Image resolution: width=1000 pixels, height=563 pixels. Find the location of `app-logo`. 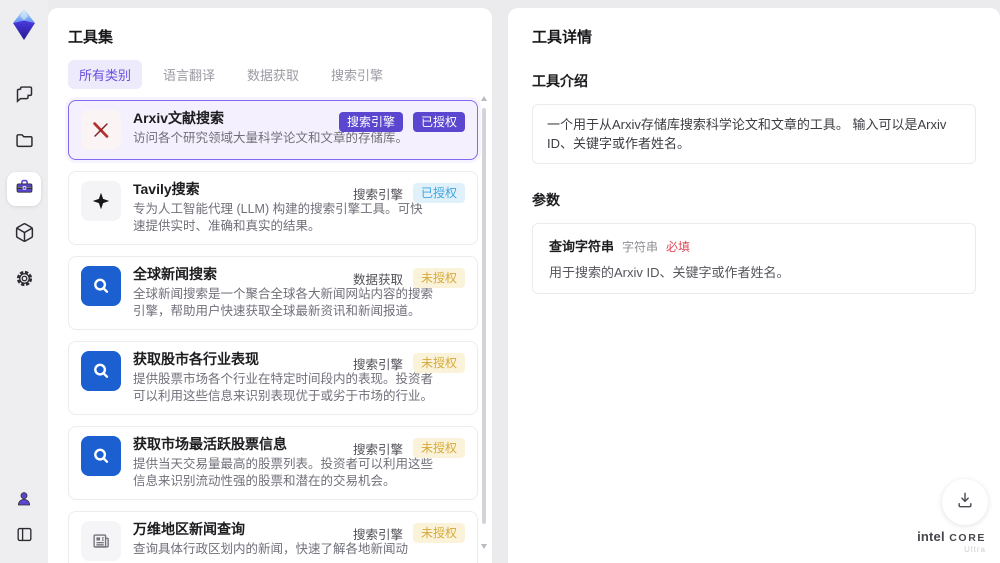

app-logo is located at coordinates (24, 25).